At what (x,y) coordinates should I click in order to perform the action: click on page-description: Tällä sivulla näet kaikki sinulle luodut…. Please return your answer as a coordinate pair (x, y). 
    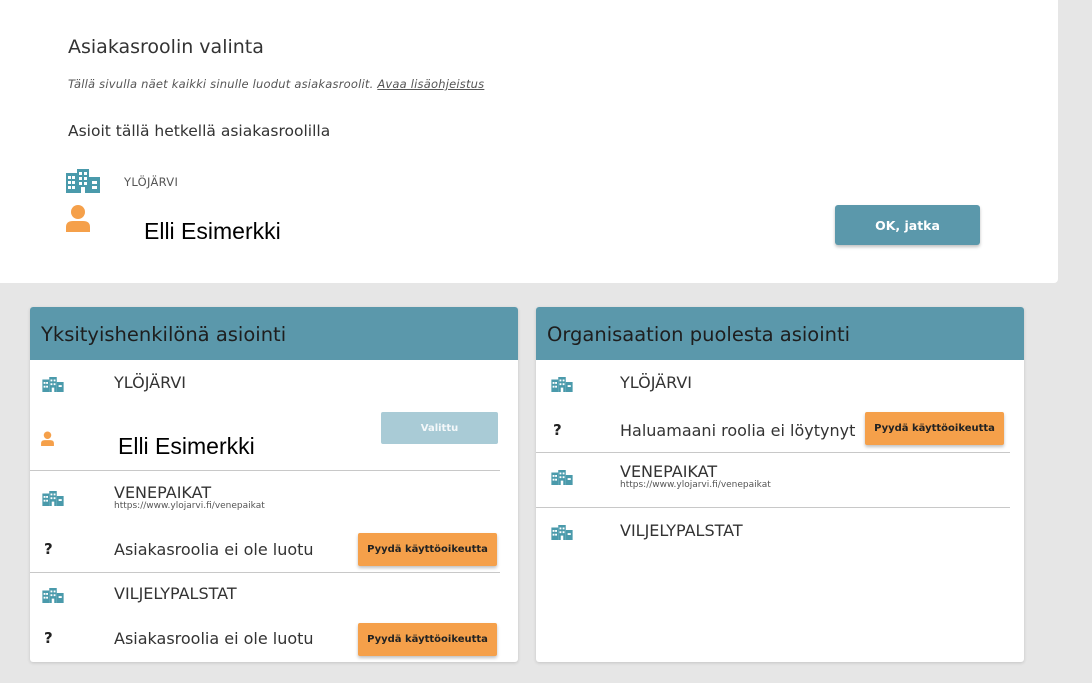
    Looking at the image, I should click on (276, 84).